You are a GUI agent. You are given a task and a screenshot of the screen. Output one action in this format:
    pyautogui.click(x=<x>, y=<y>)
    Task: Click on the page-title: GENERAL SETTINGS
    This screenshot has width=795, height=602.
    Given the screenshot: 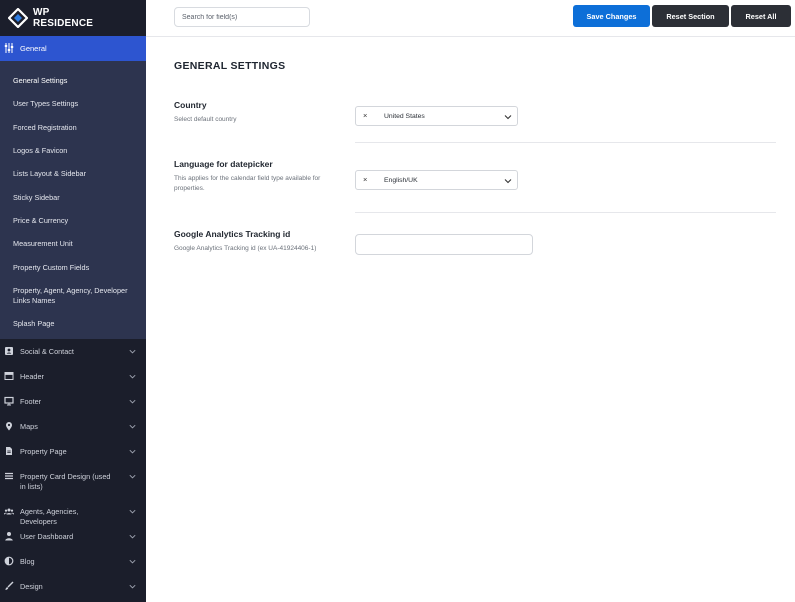 What is the action you would take?
    pyautogui.click(x=230, y=66)
    